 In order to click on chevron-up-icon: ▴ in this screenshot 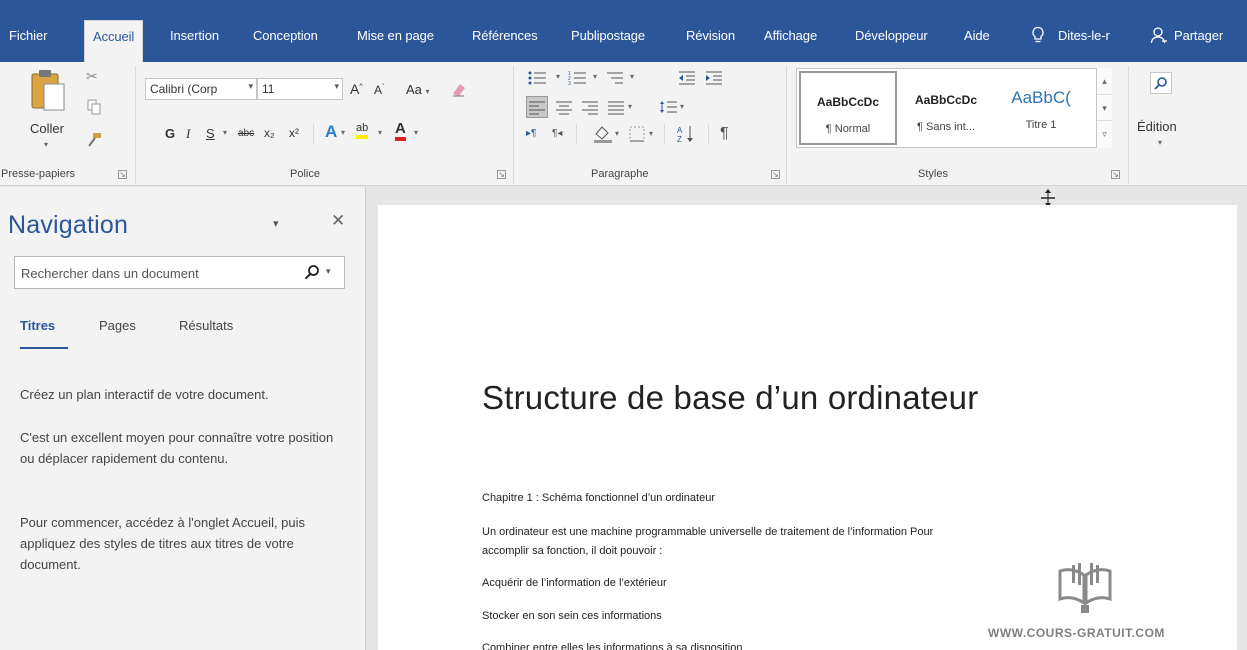, I will do `click(1104, 81)`.